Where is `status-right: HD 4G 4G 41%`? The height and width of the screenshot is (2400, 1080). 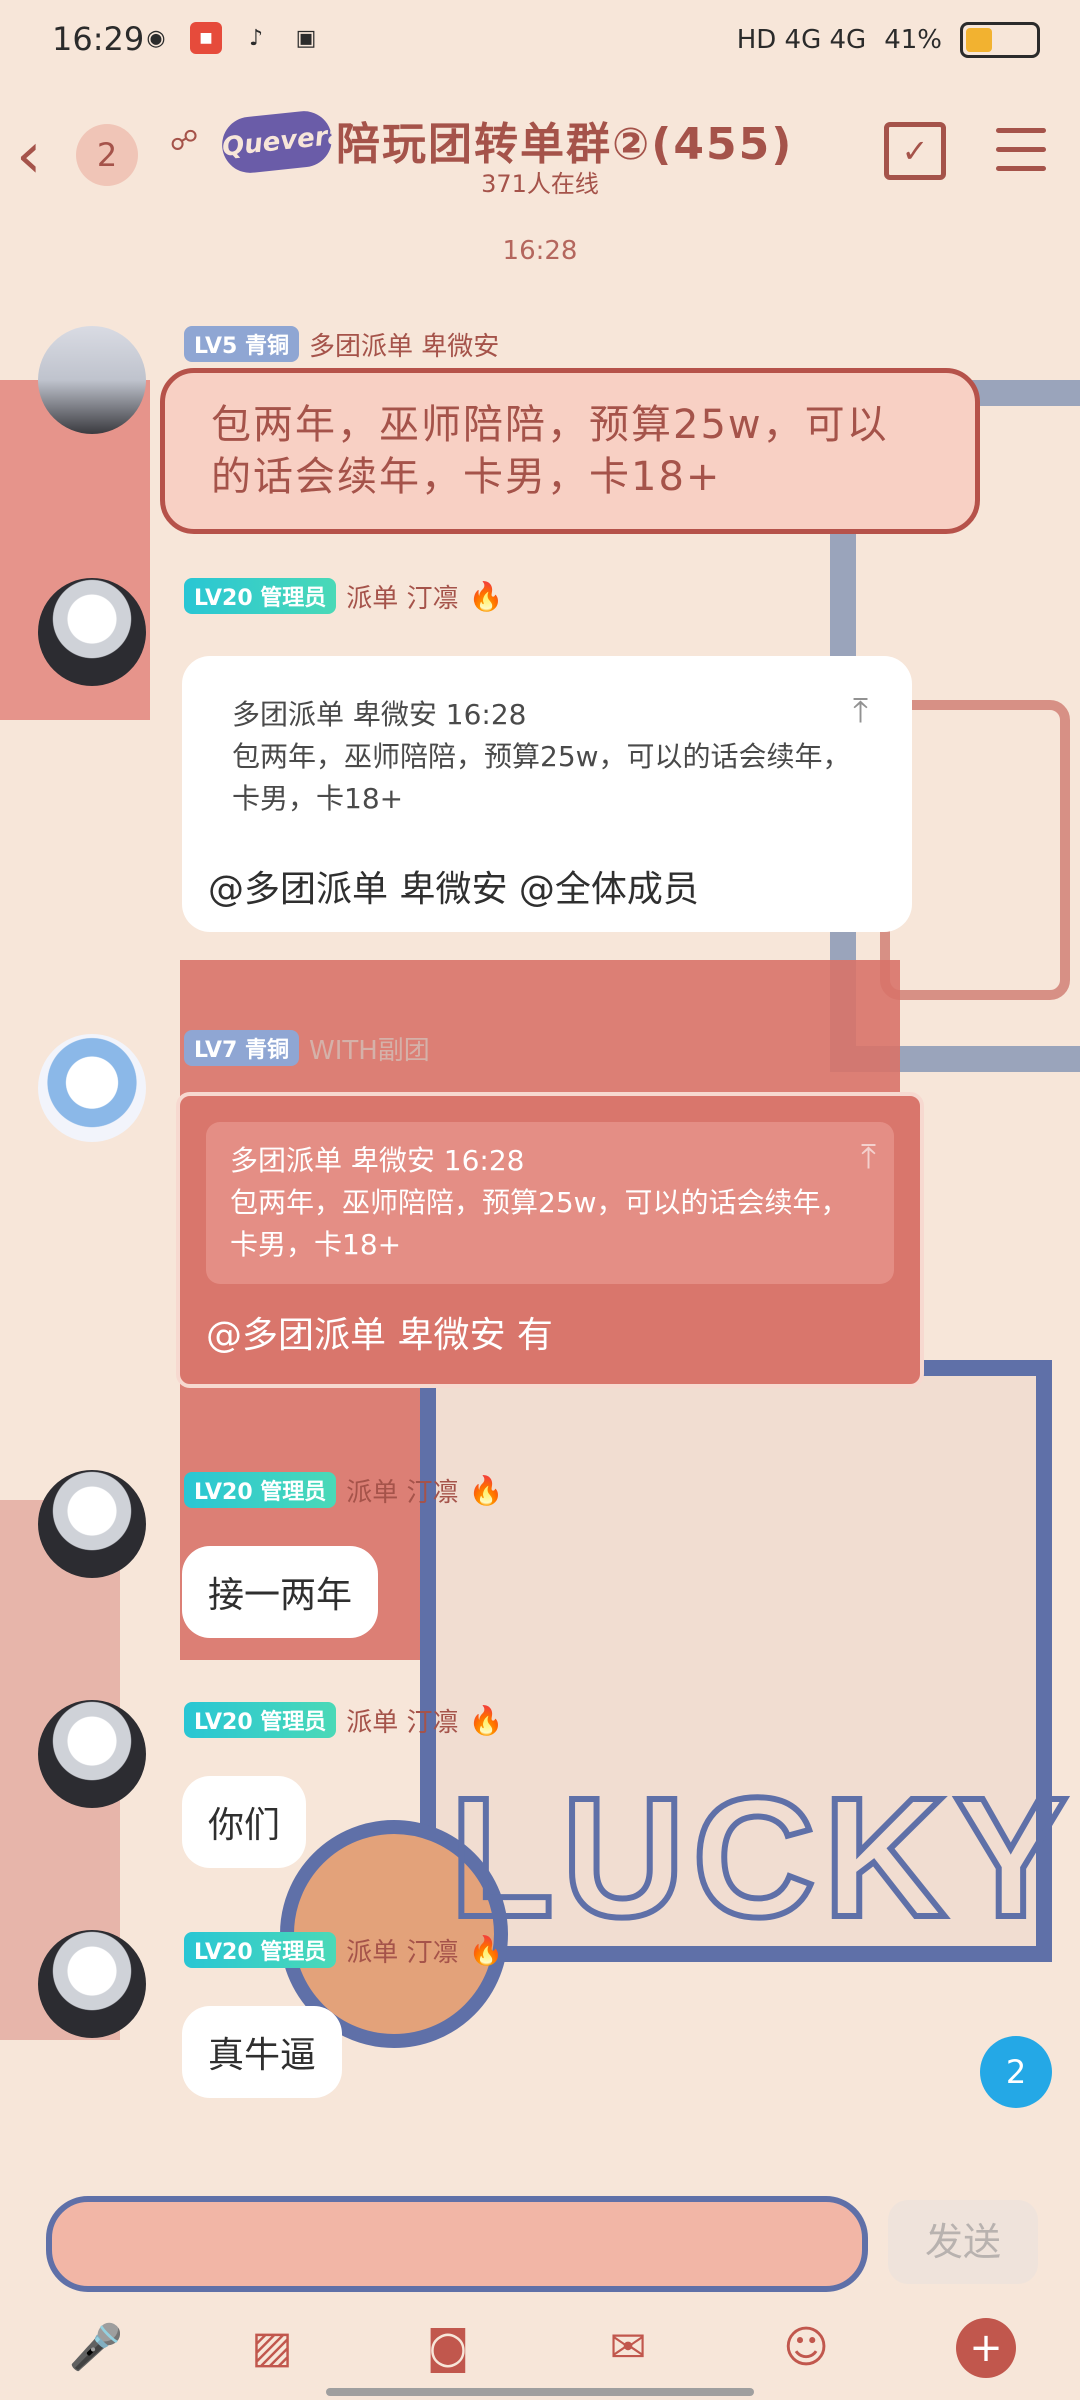
status-right: HD 4G 4G 41% is located at coordinates (888, 40).